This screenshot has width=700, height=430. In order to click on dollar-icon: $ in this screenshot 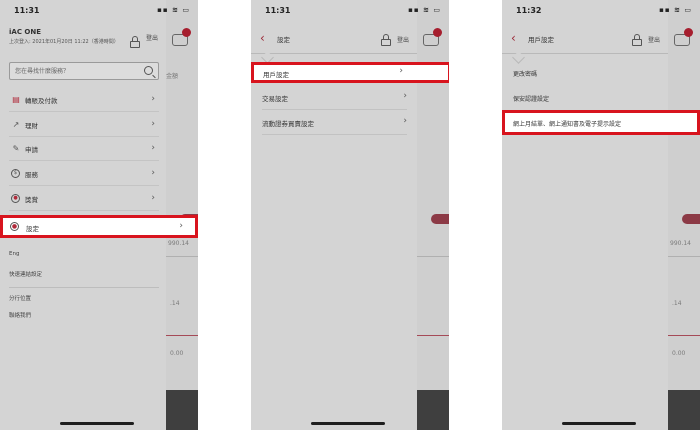, I will do `click(15, 173)`.